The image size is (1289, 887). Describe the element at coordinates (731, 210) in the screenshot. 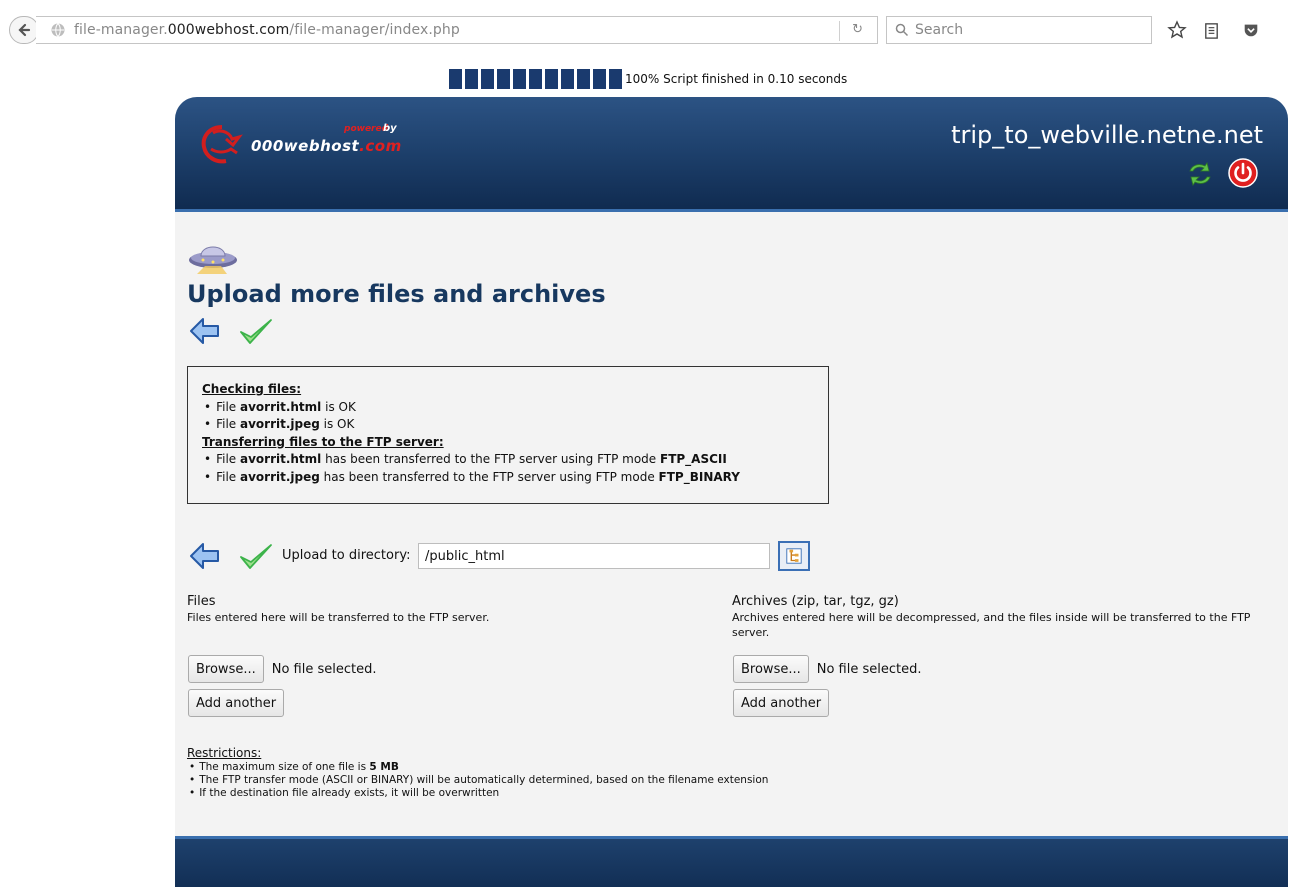

I see `header-divider` at that location.